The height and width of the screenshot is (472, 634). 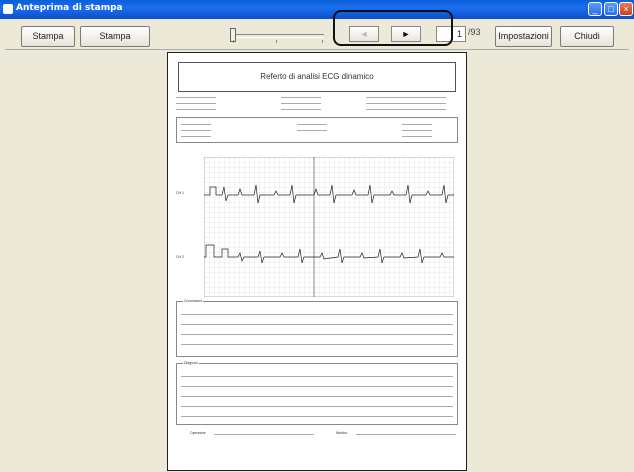 I want to click on slider-track, so click(x=279, y=36).